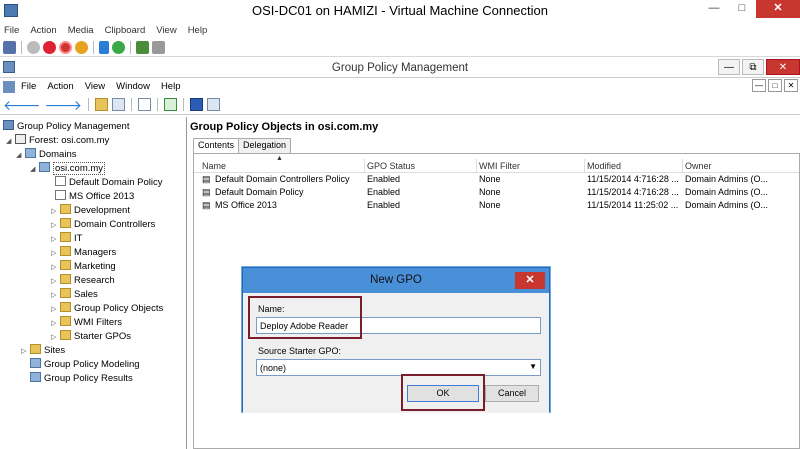 This screenshot has height=449, width=800. Describe the element at coordinates (396, 280) in the screenshot. I see `dialog-title: New GPO` at that location.